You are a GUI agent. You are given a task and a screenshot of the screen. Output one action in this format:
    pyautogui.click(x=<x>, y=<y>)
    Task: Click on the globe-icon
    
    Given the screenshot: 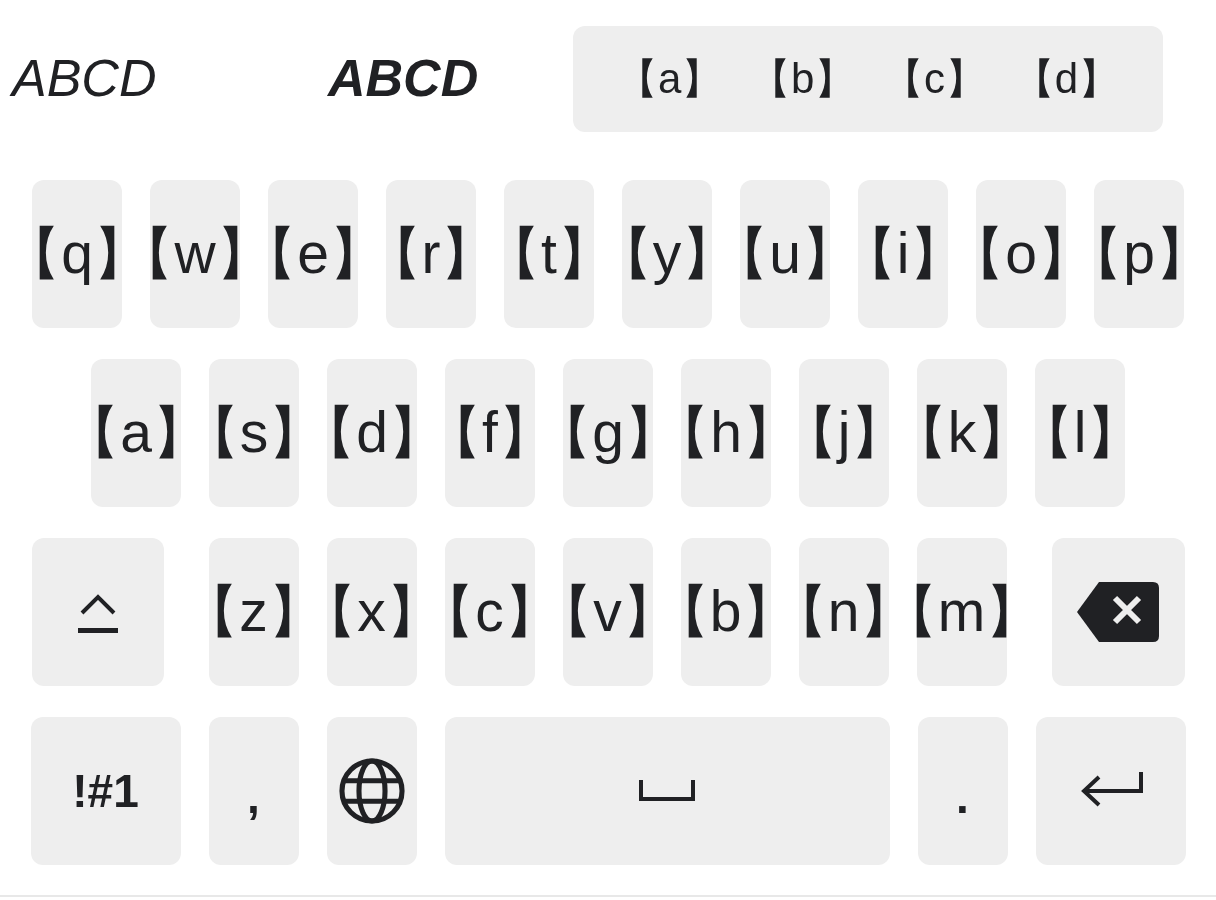 What is the action you would take?
    pyautogui.click(x=371, y=791)
    